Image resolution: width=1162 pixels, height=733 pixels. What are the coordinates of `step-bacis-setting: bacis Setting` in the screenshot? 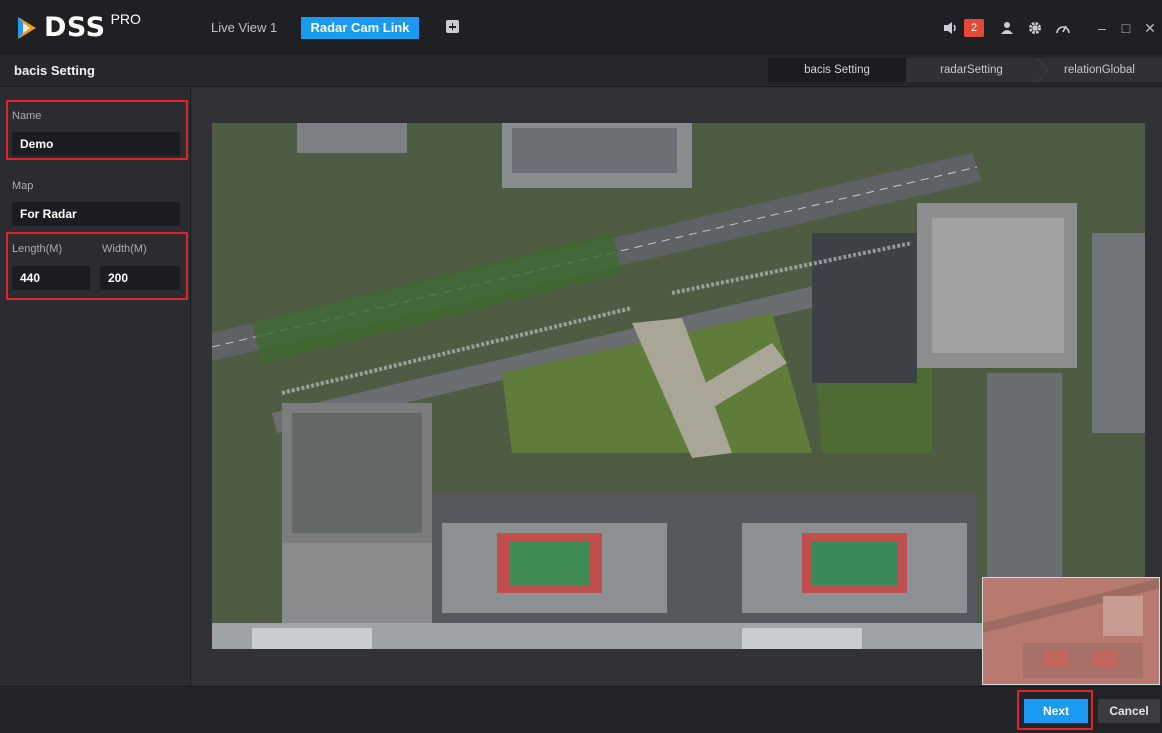 It's located at (842, 70).